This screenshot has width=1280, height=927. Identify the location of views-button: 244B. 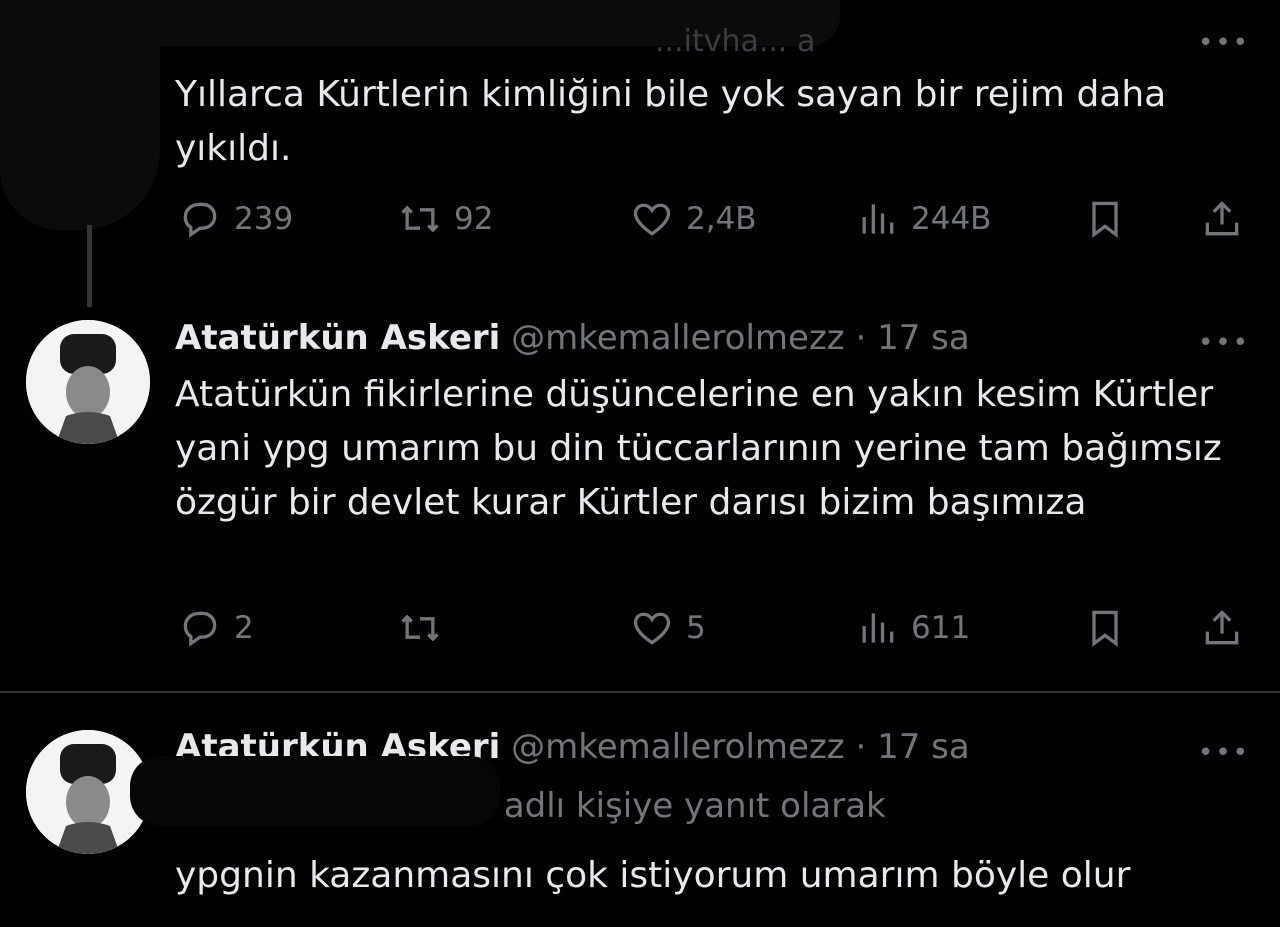
(923, 219).